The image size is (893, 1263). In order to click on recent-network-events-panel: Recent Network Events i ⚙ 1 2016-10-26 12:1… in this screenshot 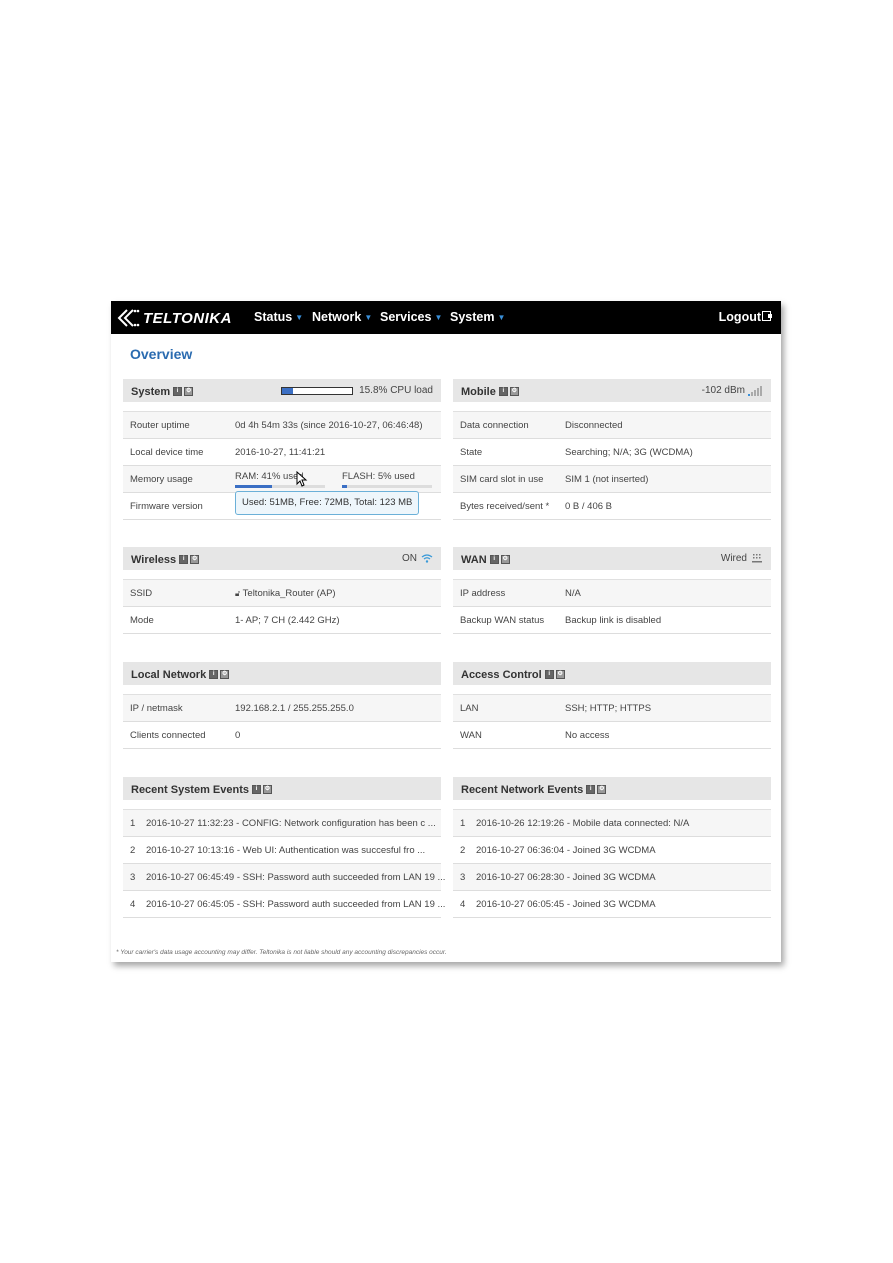, I will do `click(612, 847)`.